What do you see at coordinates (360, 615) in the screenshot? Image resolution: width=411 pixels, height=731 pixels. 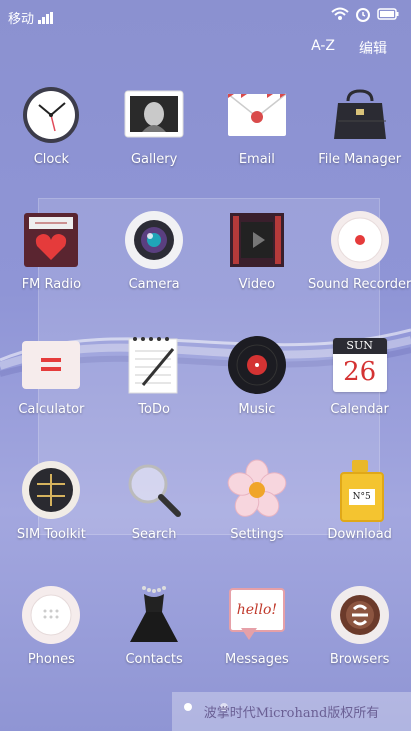 I see `browser-icon` at bounding box center [360, 615].